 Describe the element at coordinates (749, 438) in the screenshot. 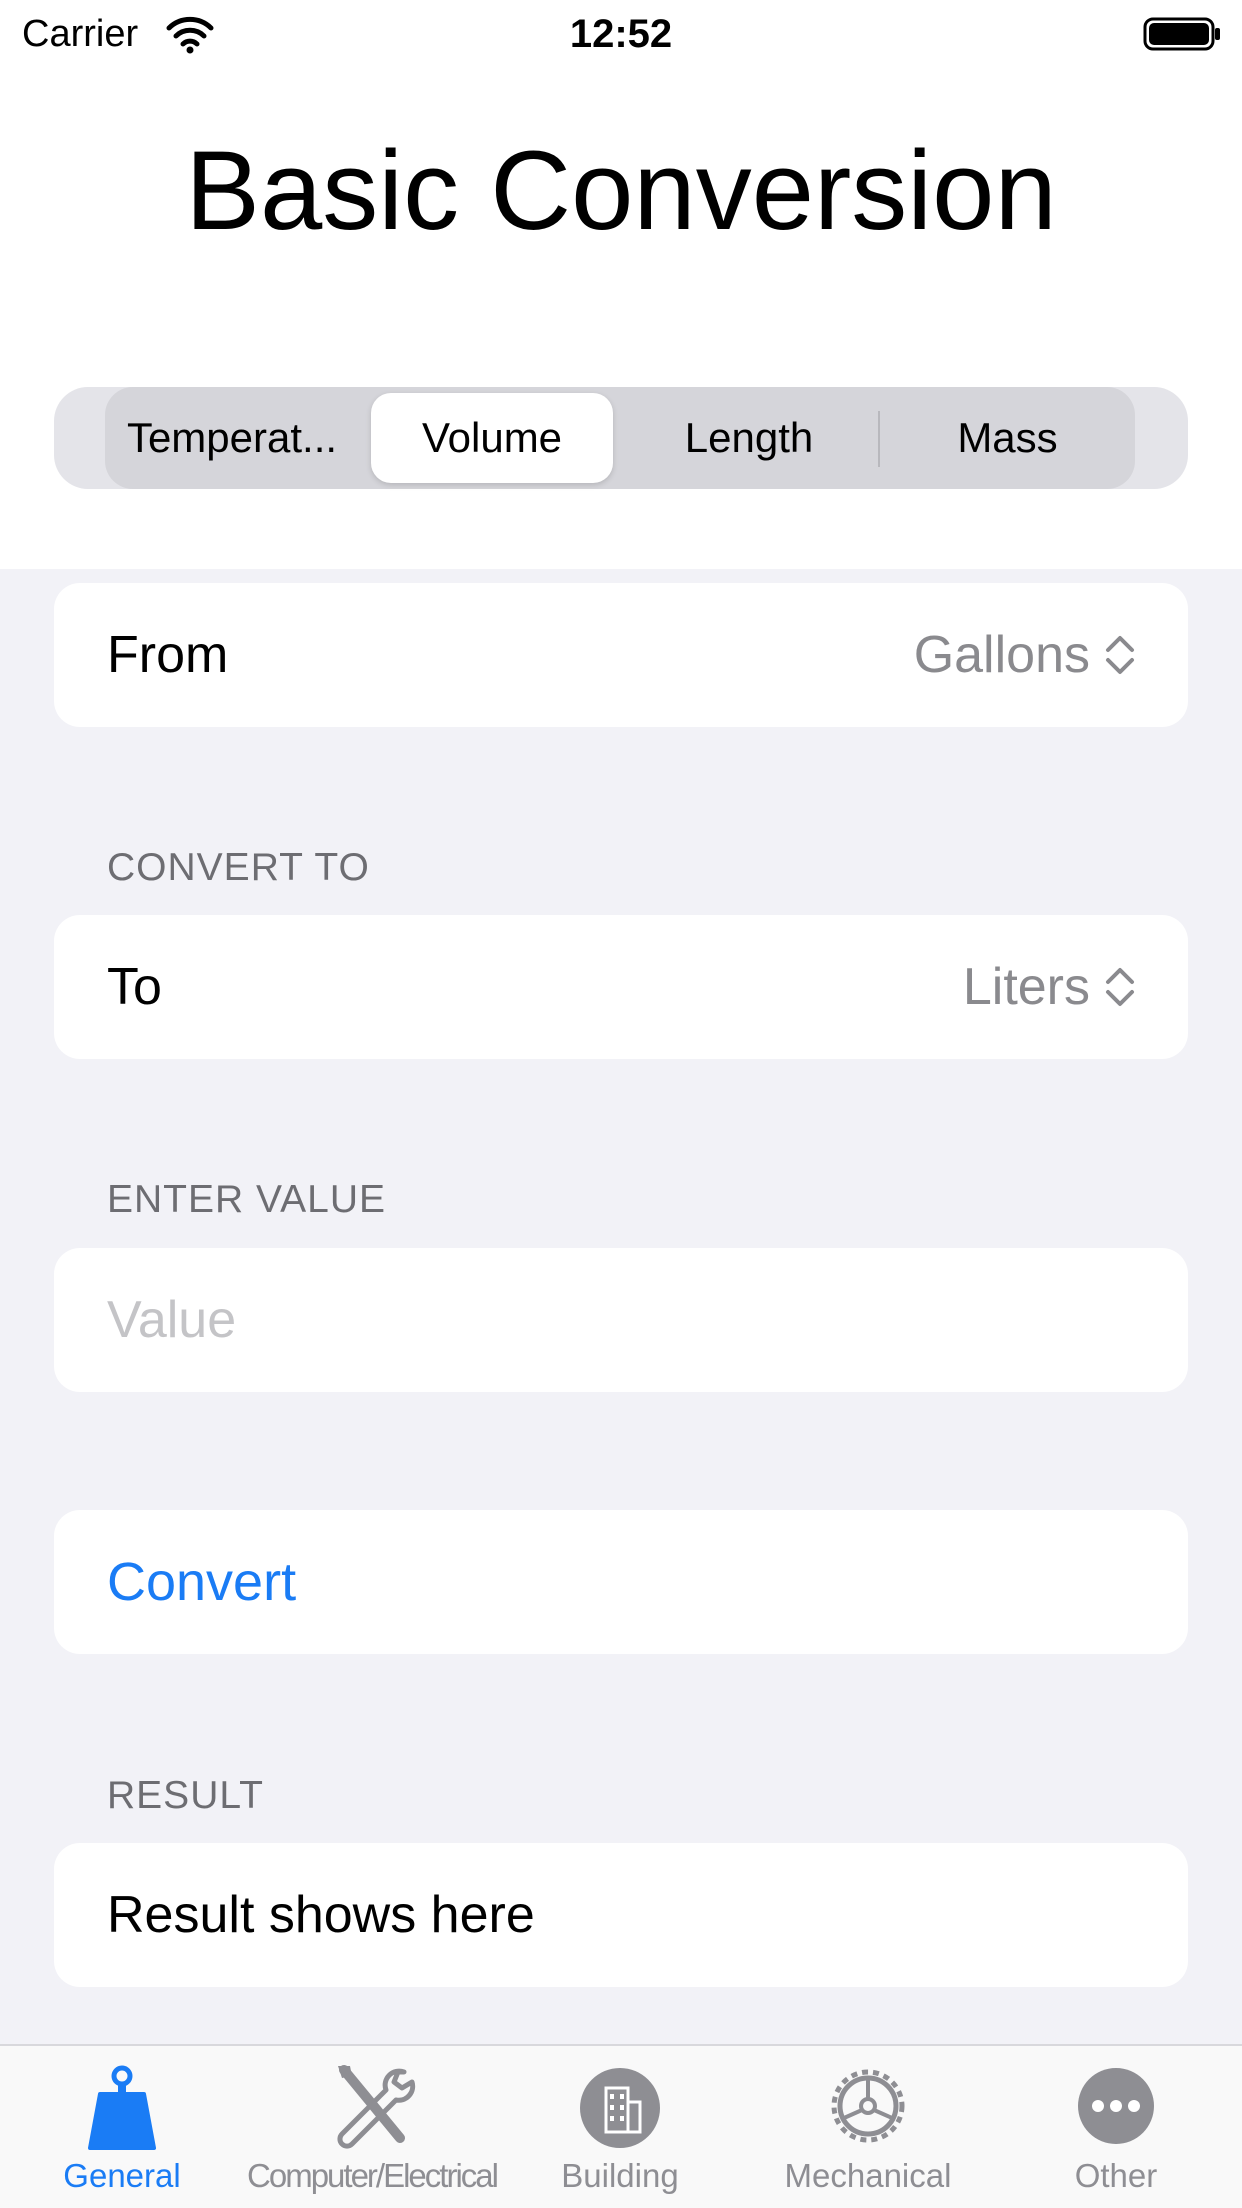

I see `segment-length: Length` at that location.